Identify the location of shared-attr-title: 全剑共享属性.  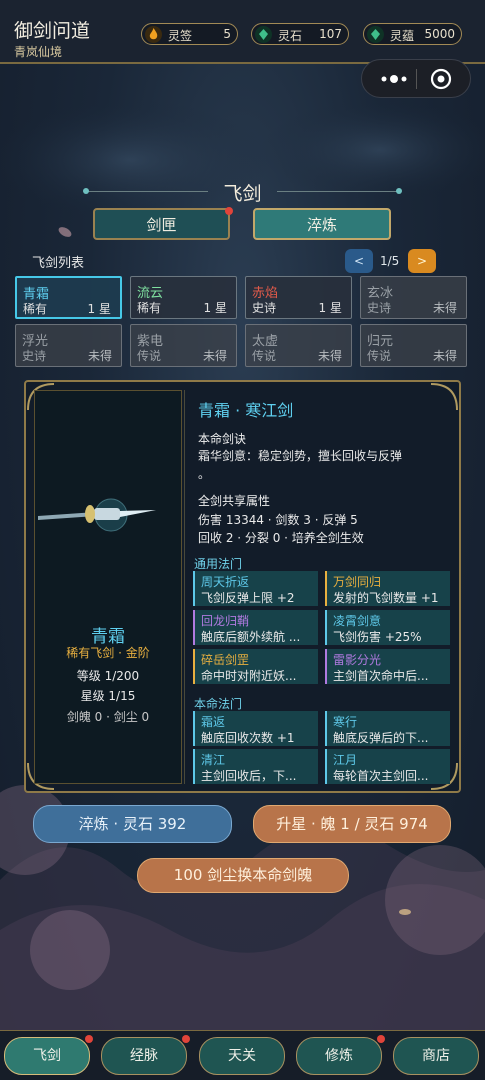
(234, 501).